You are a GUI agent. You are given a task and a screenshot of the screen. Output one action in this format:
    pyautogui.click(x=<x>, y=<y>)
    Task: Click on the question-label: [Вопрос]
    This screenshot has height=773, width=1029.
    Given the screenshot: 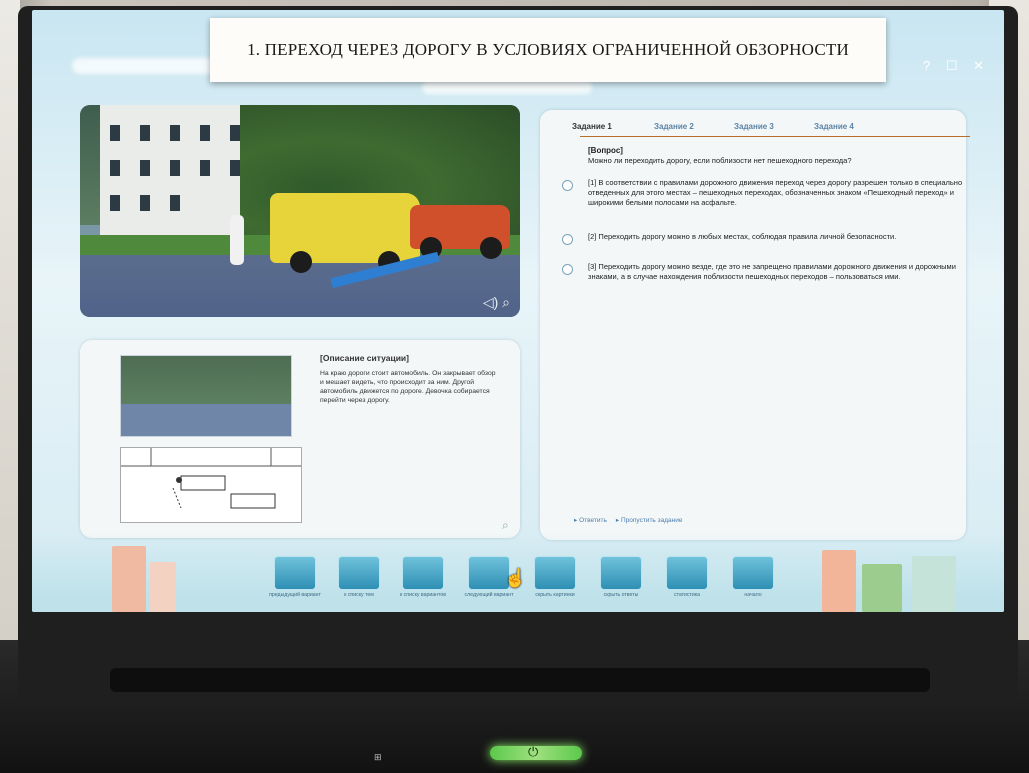 What is the action you would take?
    pyautogui.click(x=605, y=150)
    